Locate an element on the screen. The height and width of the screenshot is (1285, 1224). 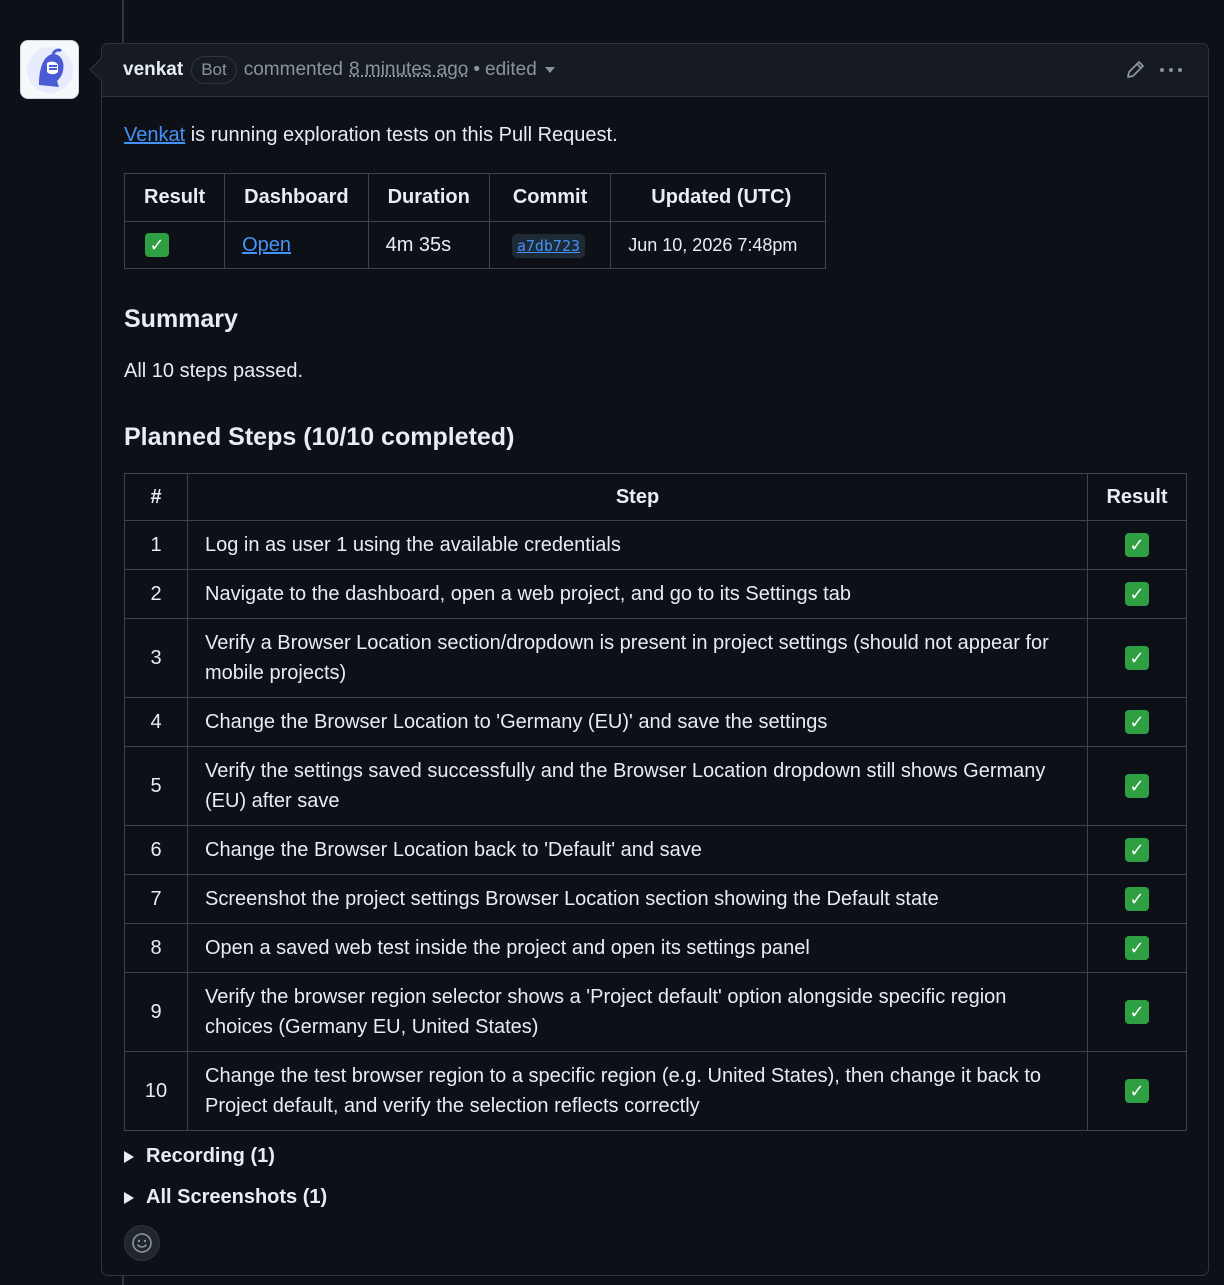
header-dashboard: Dashboard is located at coordinates (296, 197).